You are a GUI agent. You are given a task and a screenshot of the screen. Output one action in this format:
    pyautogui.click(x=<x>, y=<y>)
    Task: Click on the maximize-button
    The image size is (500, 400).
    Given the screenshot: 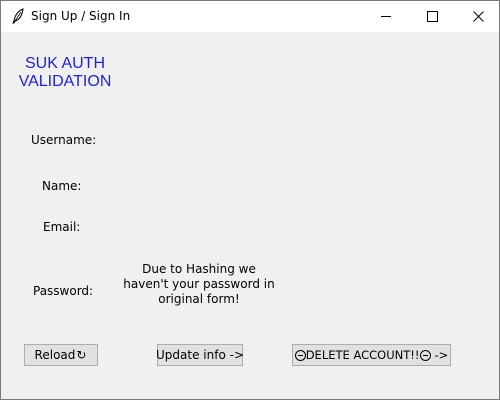 What is the action you would take?
    pyautogui.click(x=432, y=16)
    